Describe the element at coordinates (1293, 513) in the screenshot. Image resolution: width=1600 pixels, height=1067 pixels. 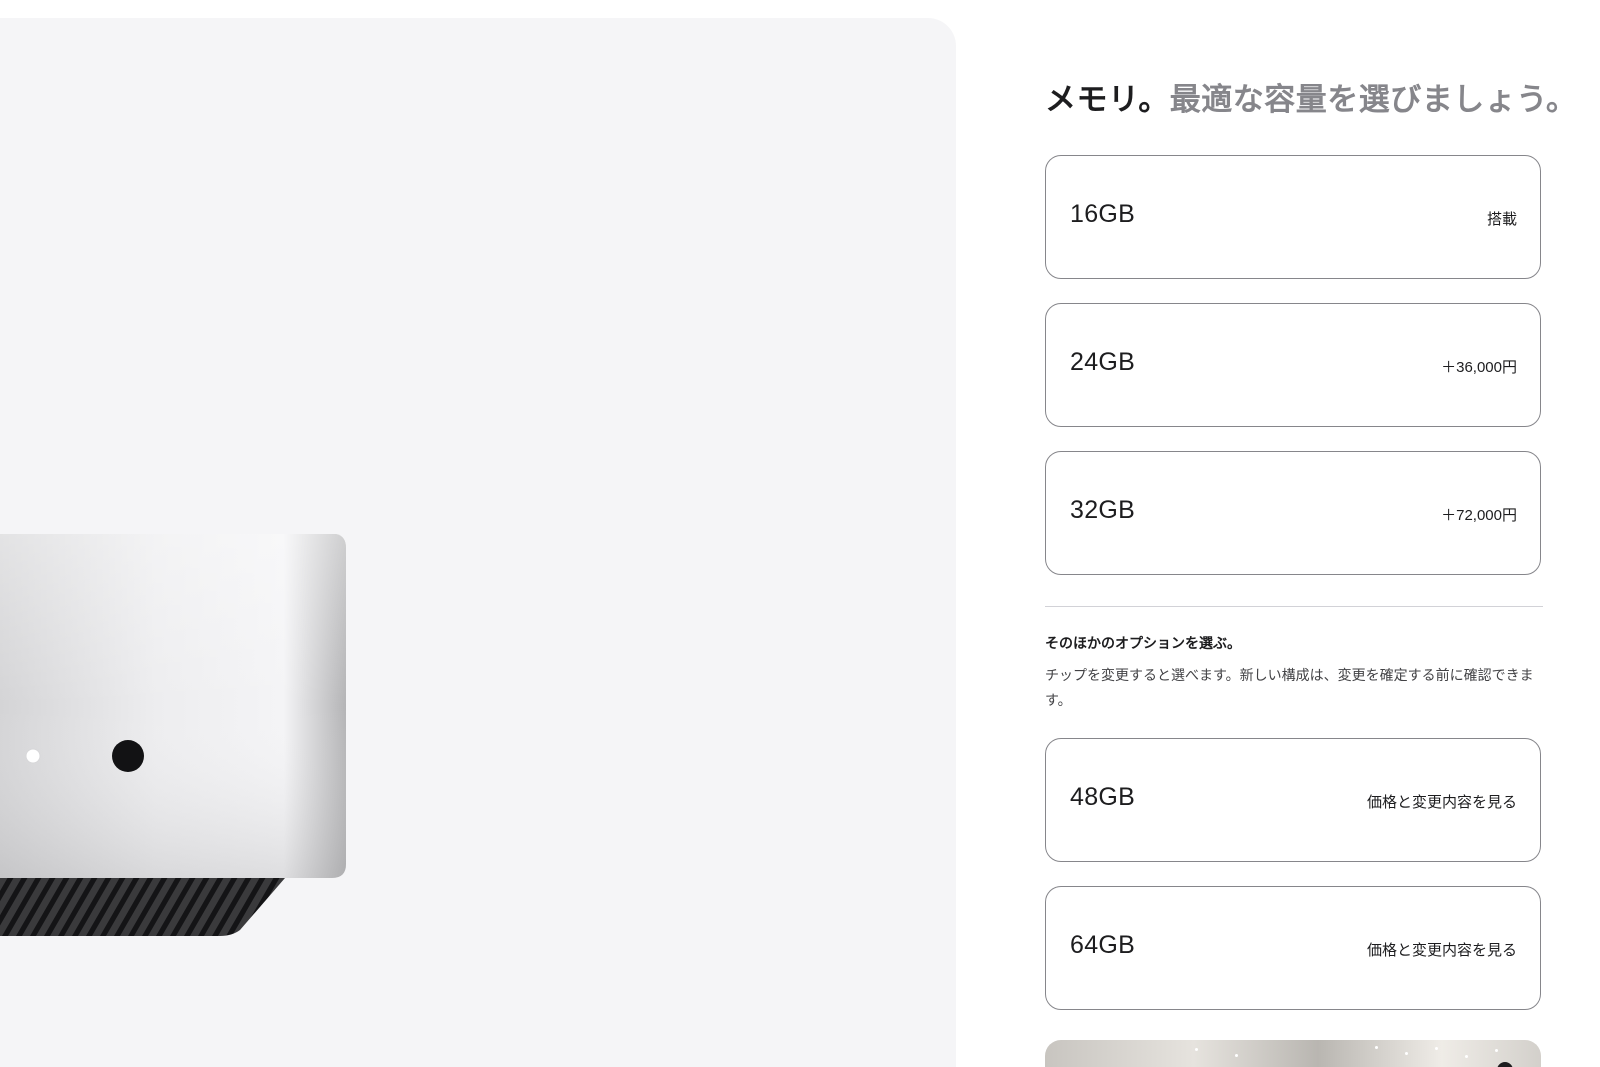
I see `memory-option-32gb: 32GB ＋72,000円` at that location.